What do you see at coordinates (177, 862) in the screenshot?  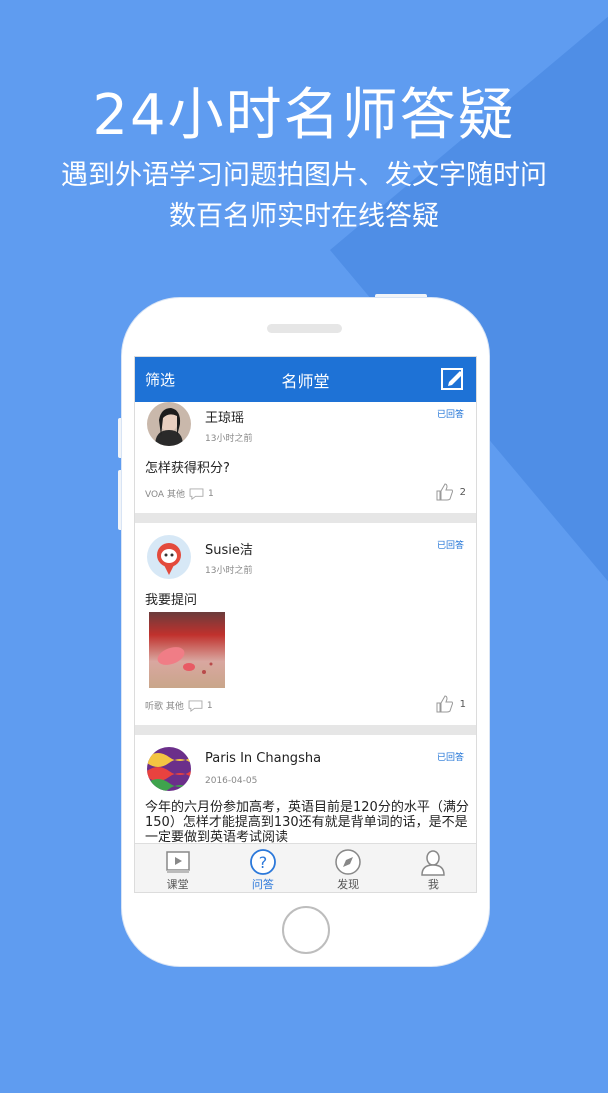 I see `play-icon` at bounding box center [177, 862].